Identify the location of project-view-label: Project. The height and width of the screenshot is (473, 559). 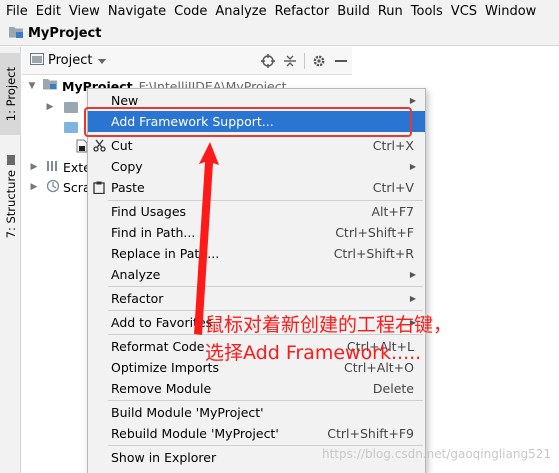
(70, 60).